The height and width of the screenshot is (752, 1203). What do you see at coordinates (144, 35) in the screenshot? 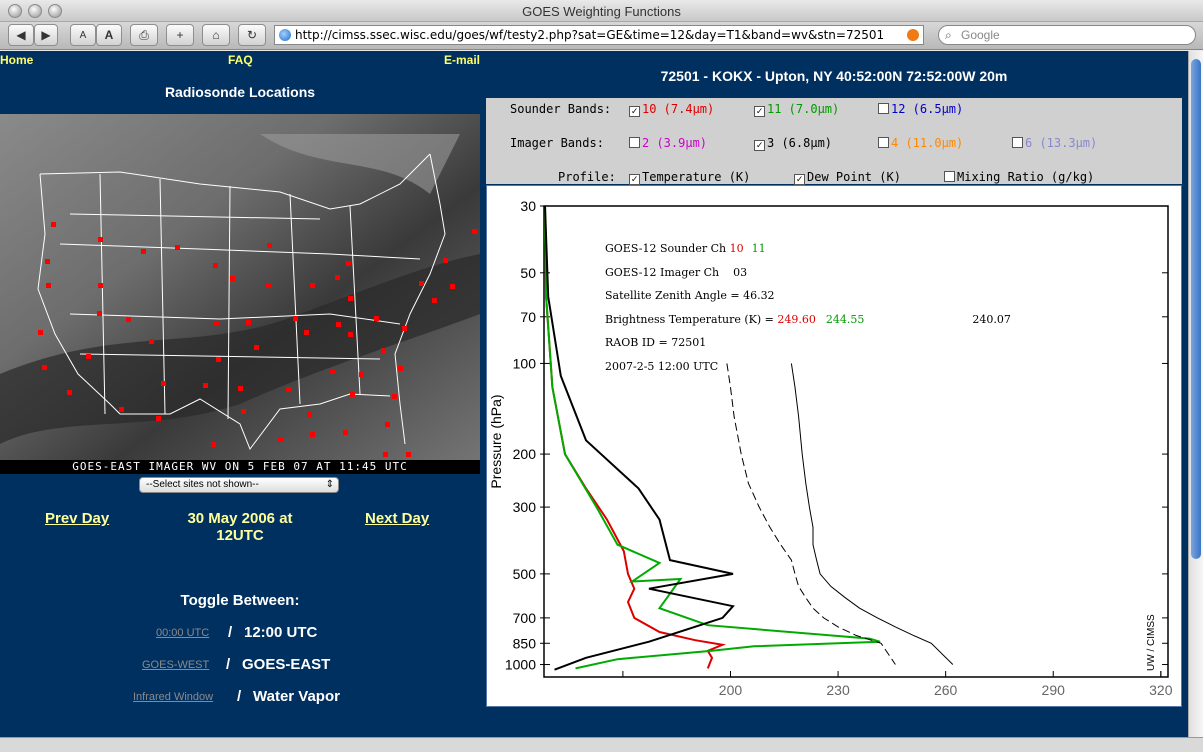
I see `print-button: ⎙` at bounding box center [144, 35].